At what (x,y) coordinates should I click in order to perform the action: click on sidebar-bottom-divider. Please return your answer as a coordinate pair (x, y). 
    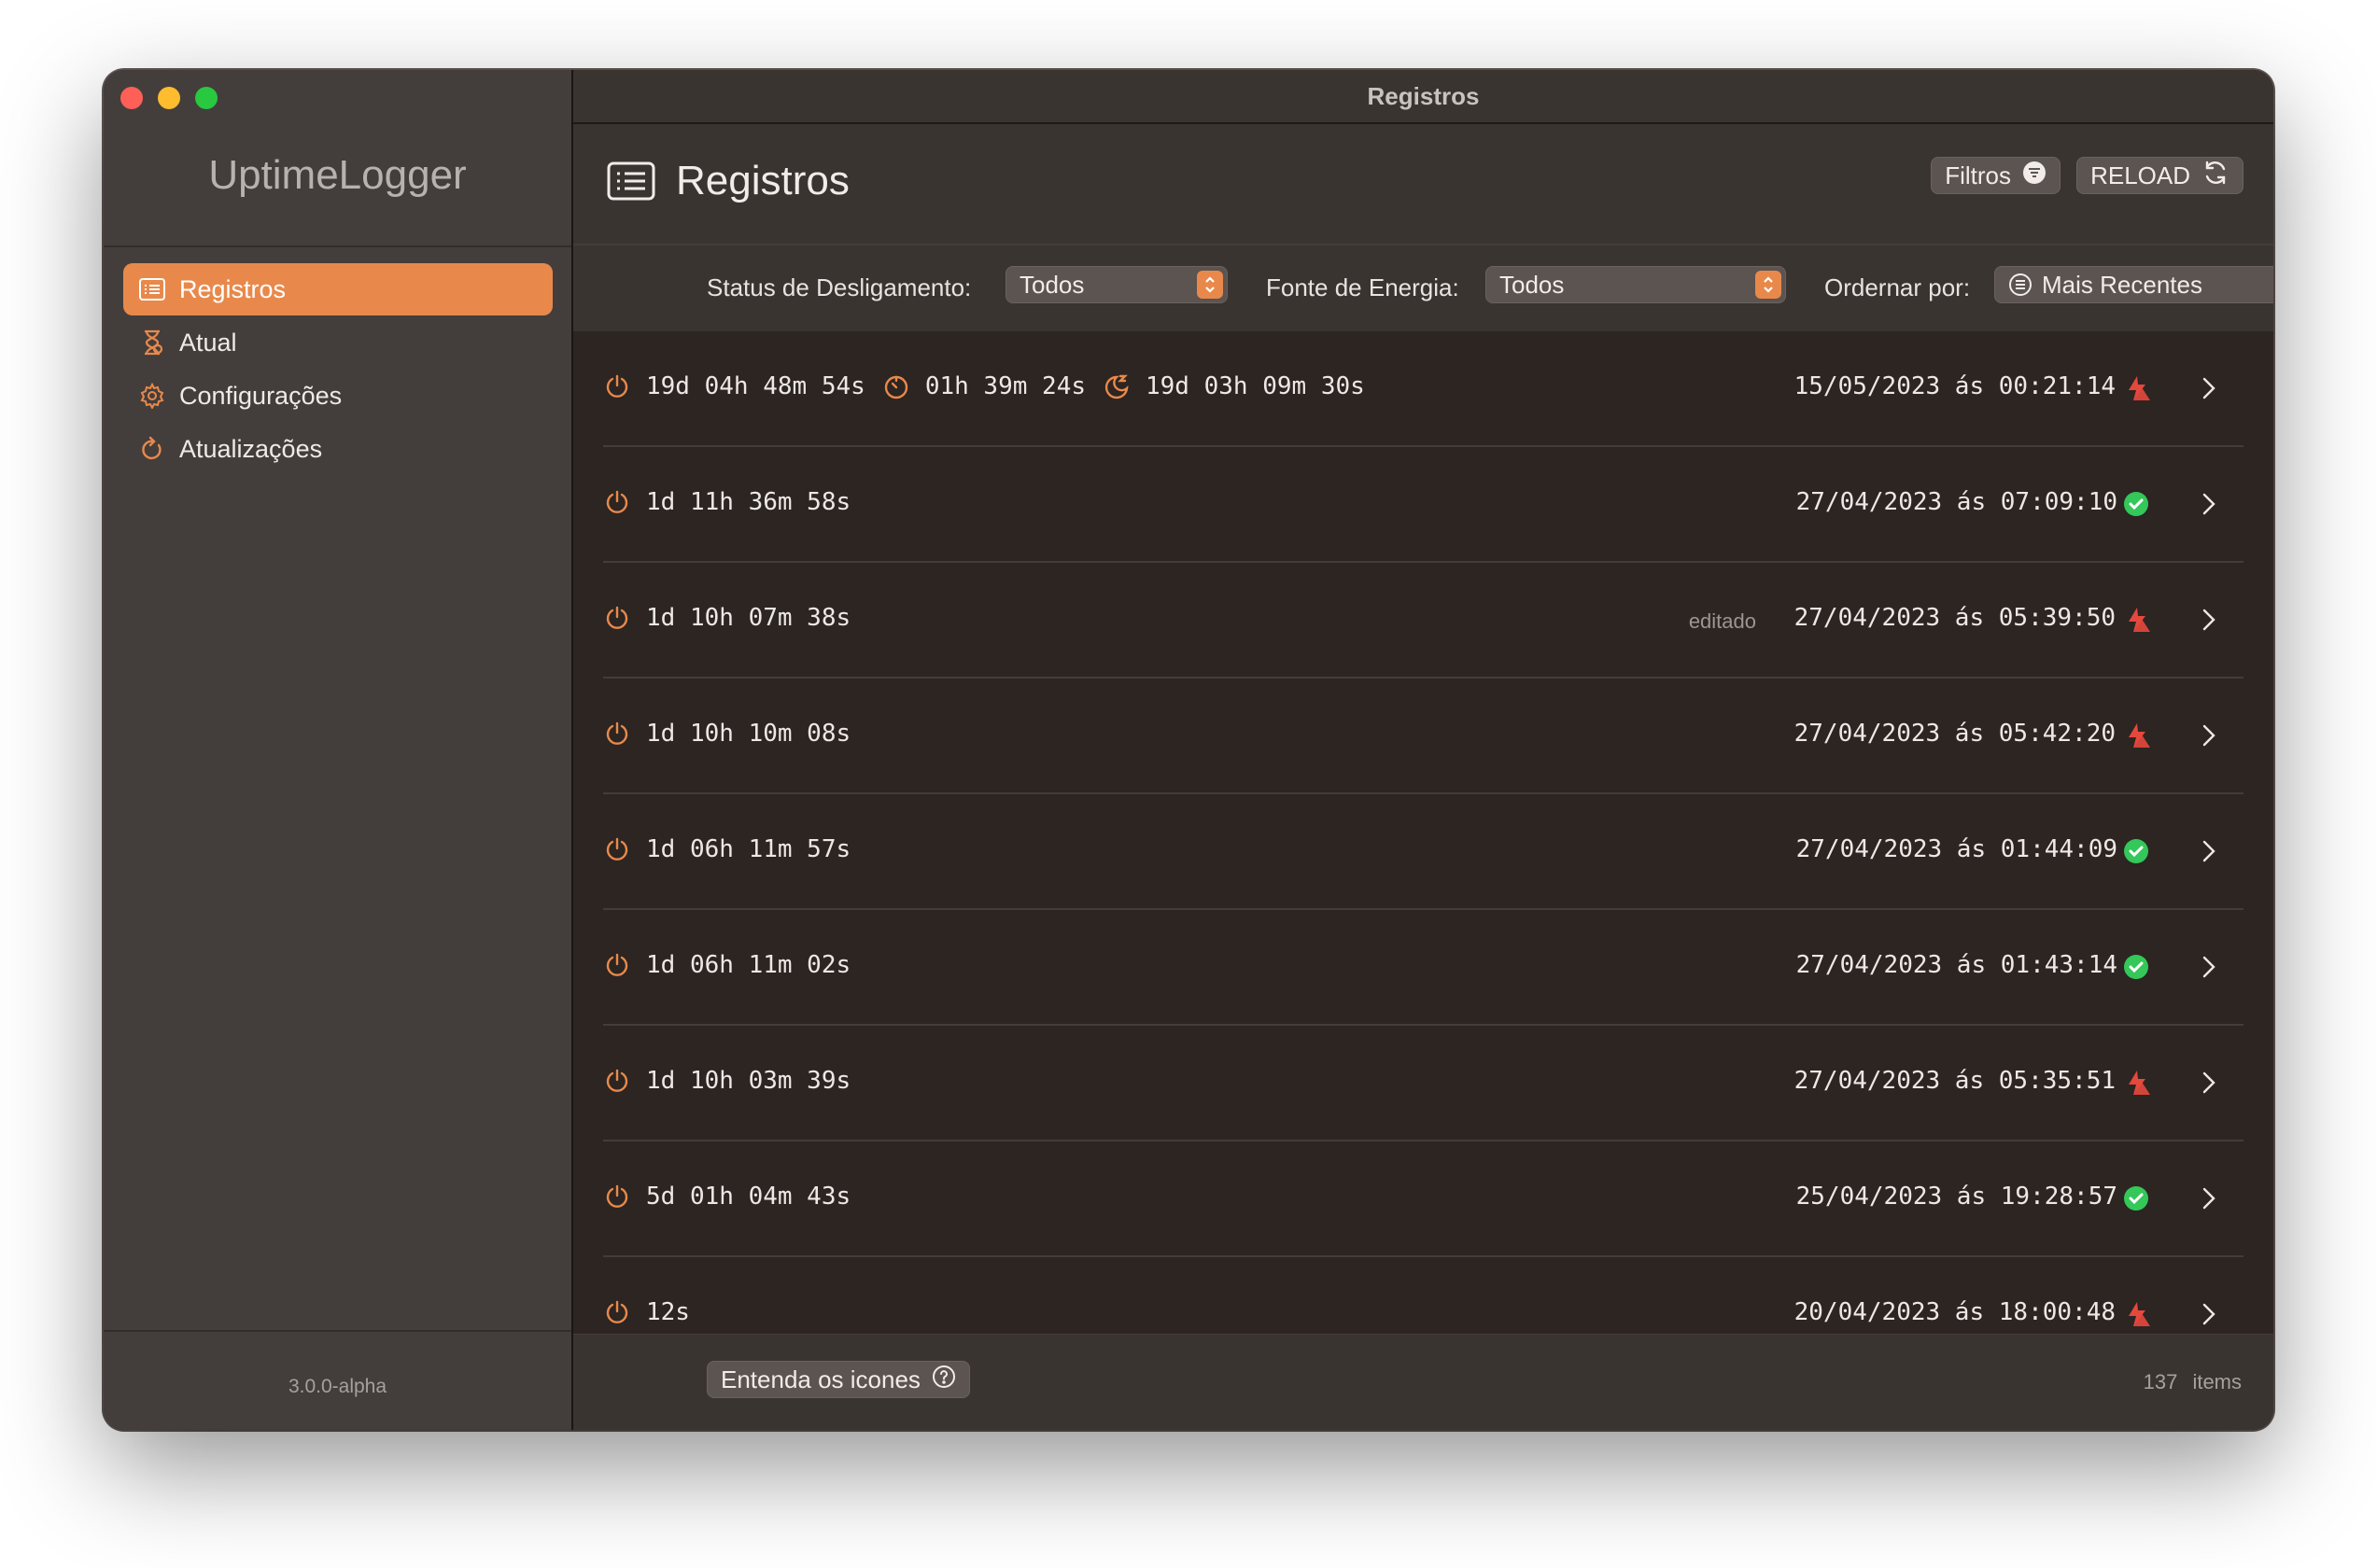
    Looking at the image, I should click on (338, 1331).